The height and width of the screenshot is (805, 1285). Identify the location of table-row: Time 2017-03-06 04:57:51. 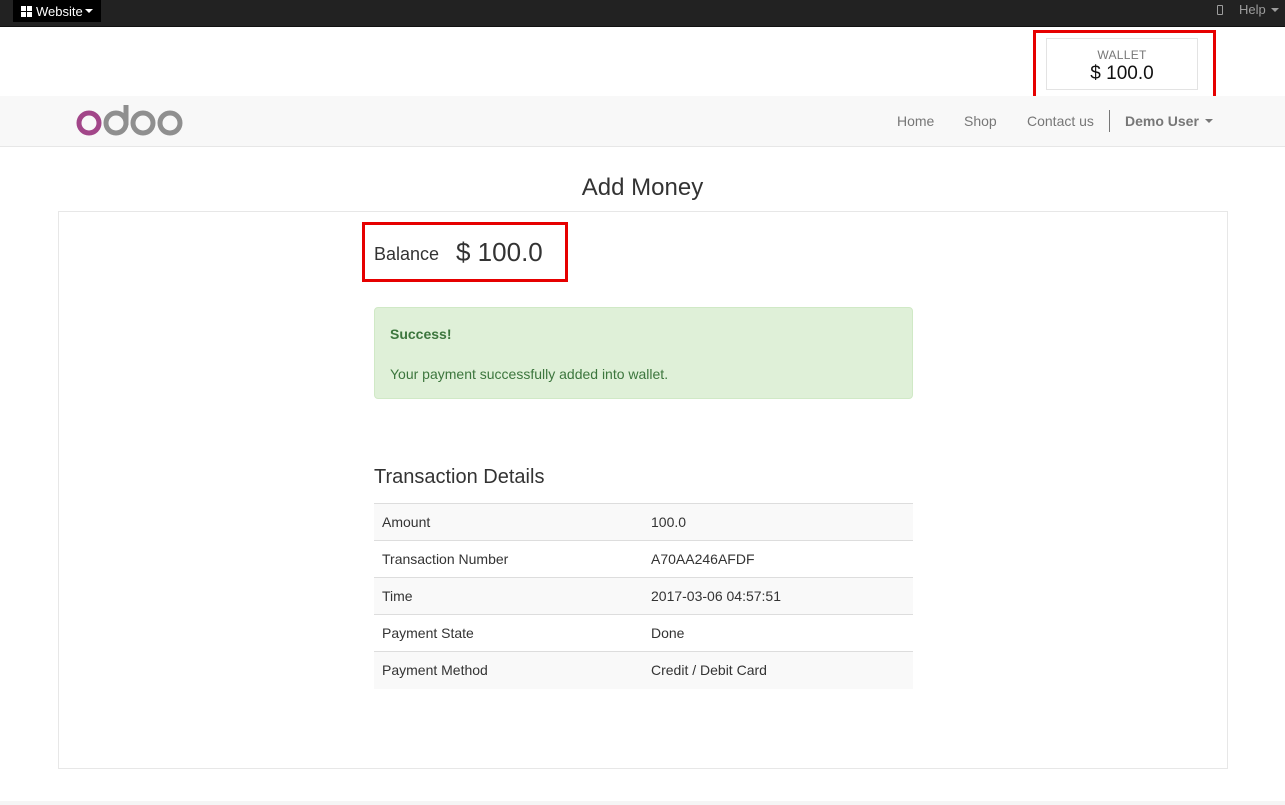
(643, 596).